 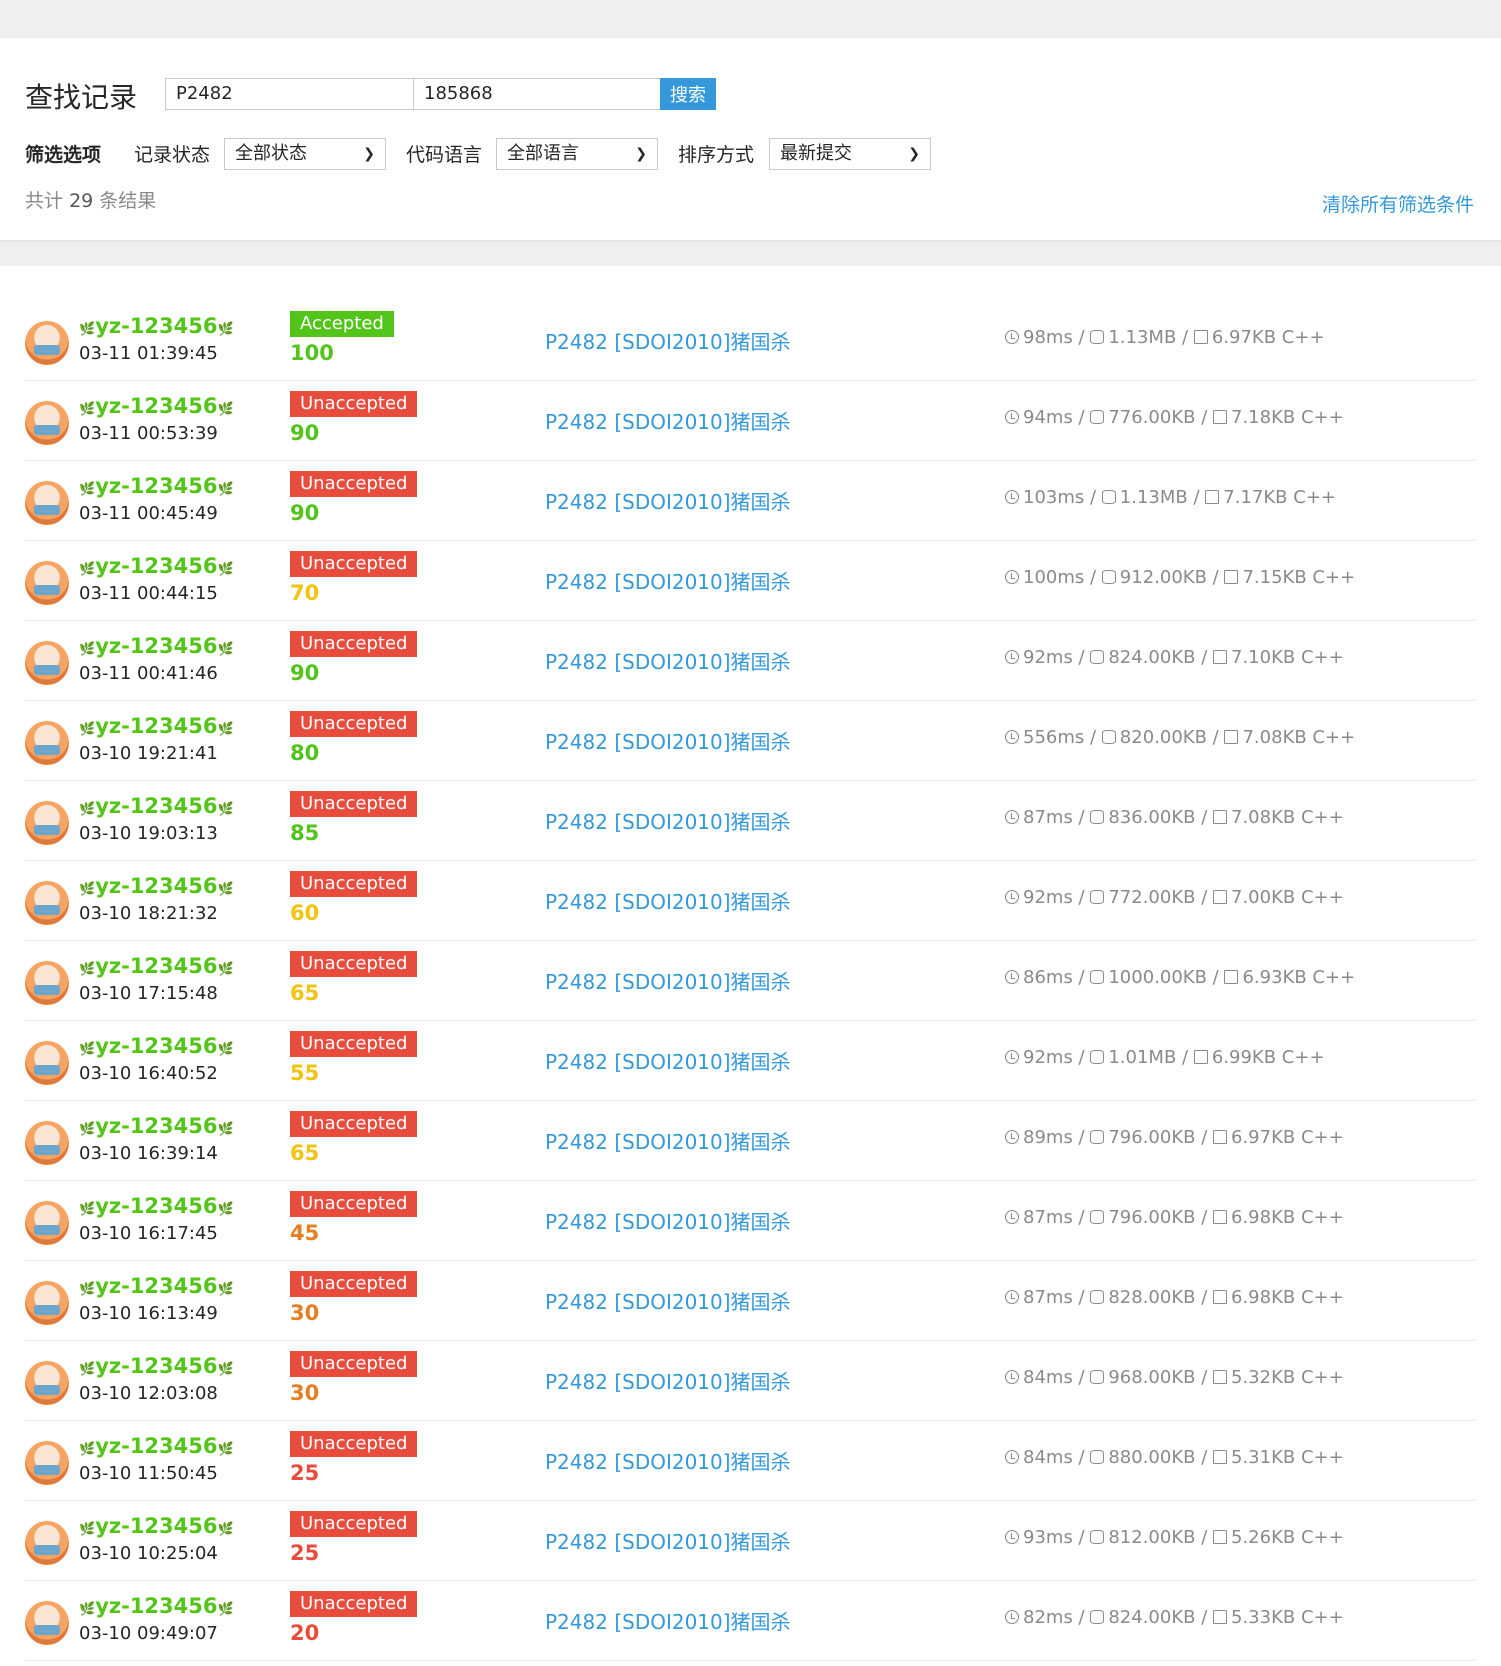 What do you see at coordinates (1398, 203) in the screenshot?
I see `clear-filters-link: 清除所有筛选条件` at bounding box center [1398, 203].